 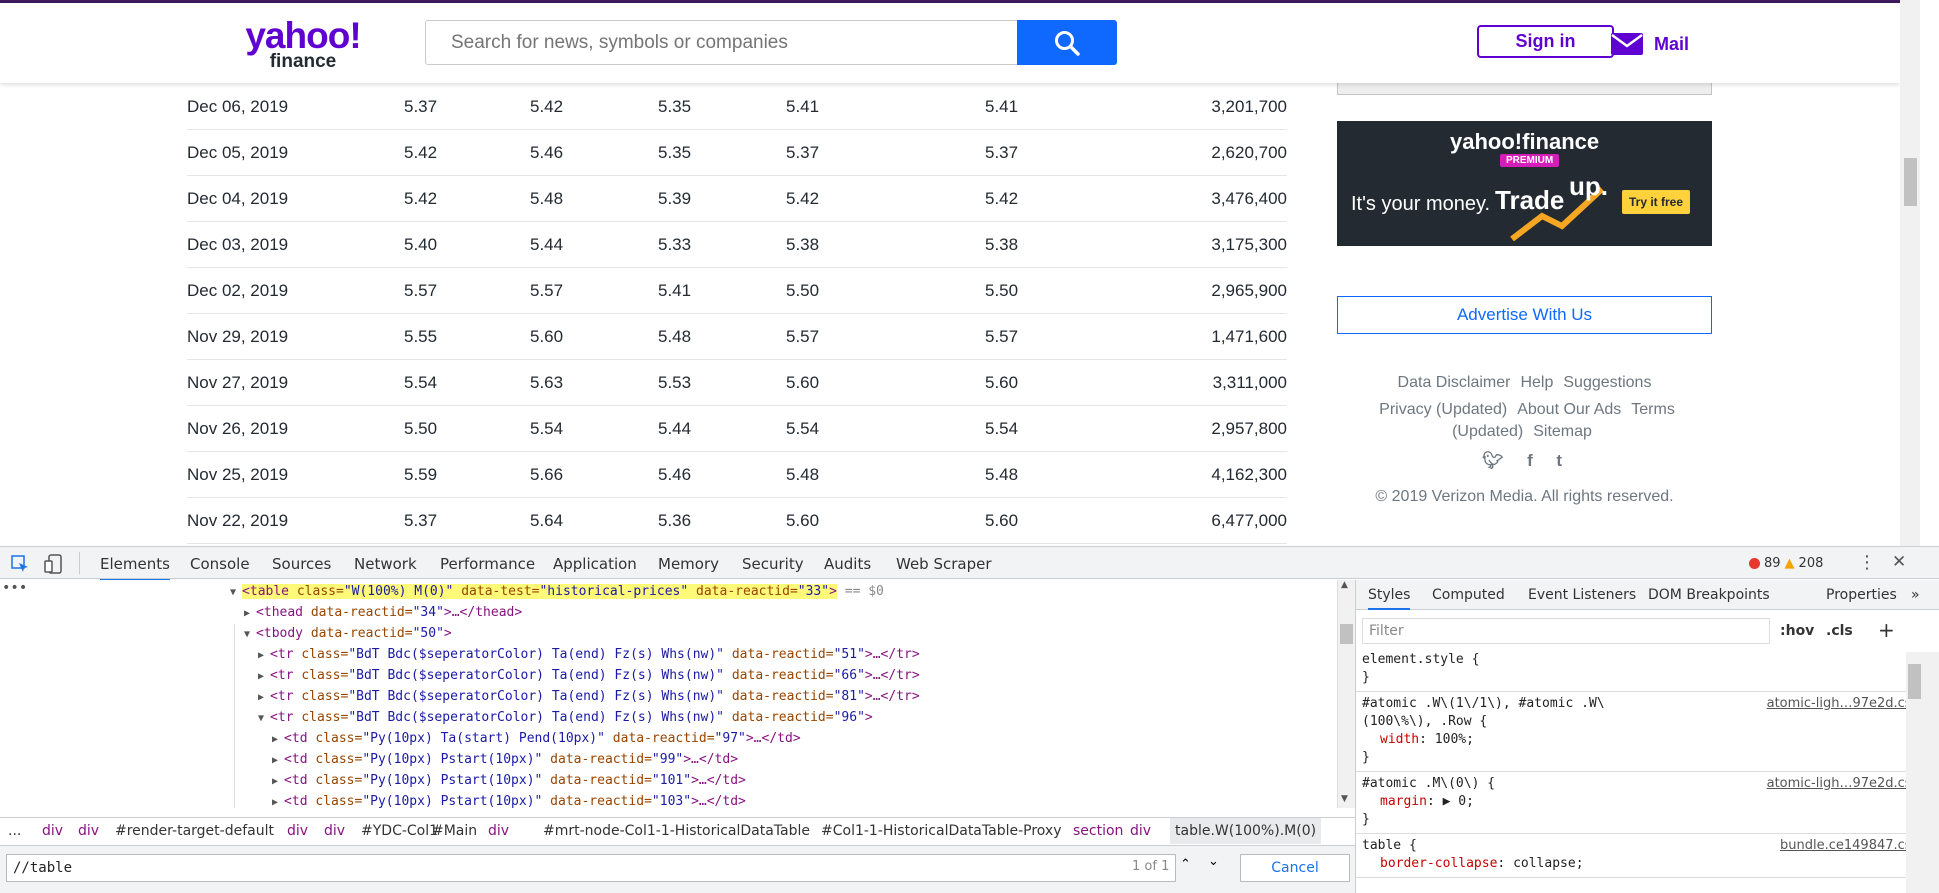 What do you see at coordinates (1098, 831) in the screenshot?
I see `breadcrumb-item: section` at bounding box center [1098, 831].